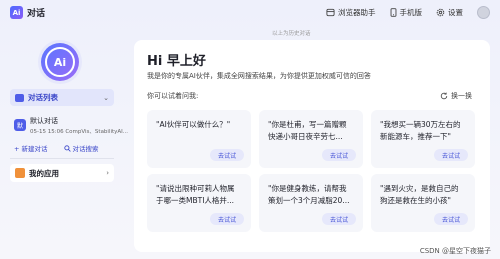 The height and width of the screenshot is (259, 500). Describe the element at coordinates (411, 12) in the screenshot. I see `mobile-version-label: 手机版` at that location.